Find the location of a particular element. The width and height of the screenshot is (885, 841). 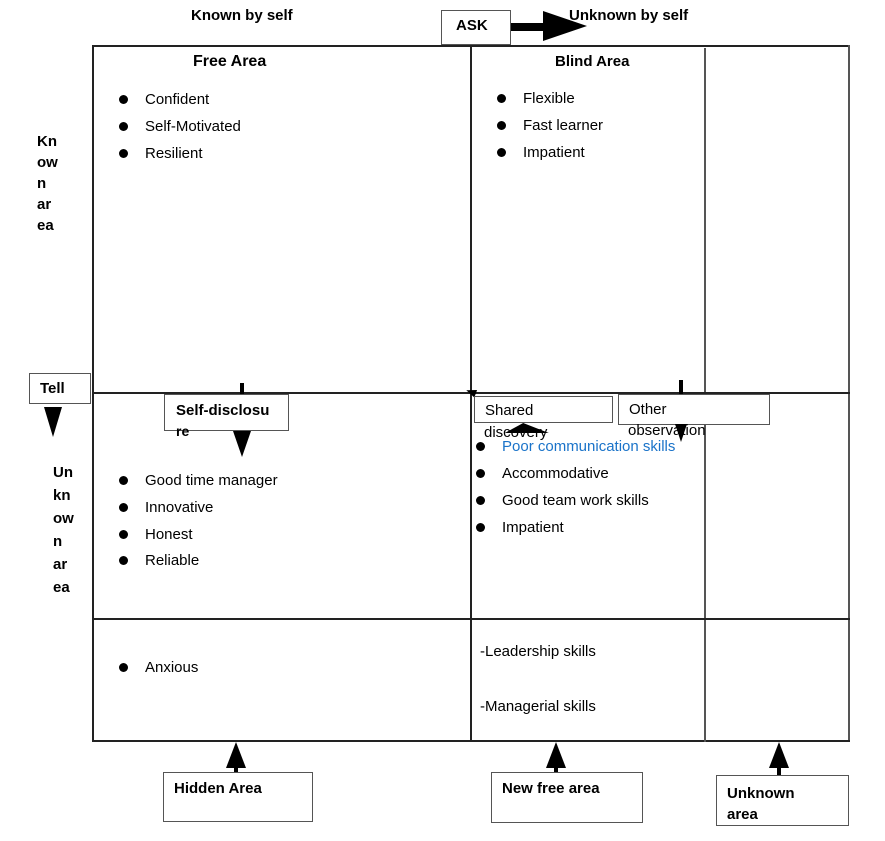

shared-discovery-box: Shared is located at coordinates (543, 409).